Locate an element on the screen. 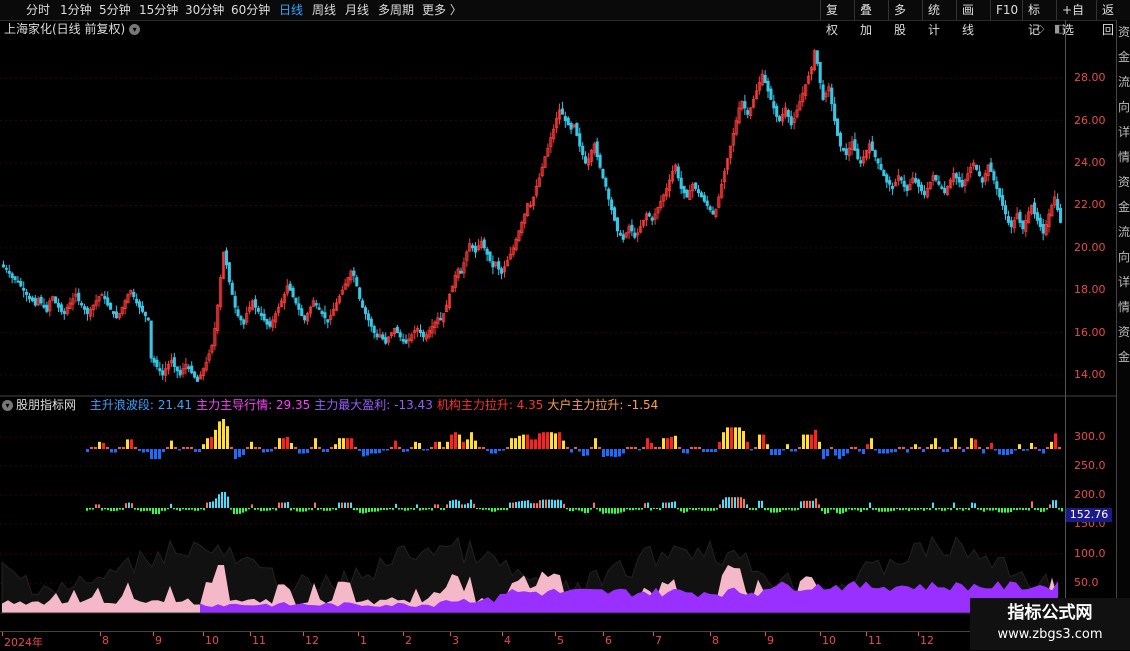 The width and height of the screenshot is (1130, 651). indicator-value-2: 主力最大盈利: -13.43 is located at coordinates (373, 405).